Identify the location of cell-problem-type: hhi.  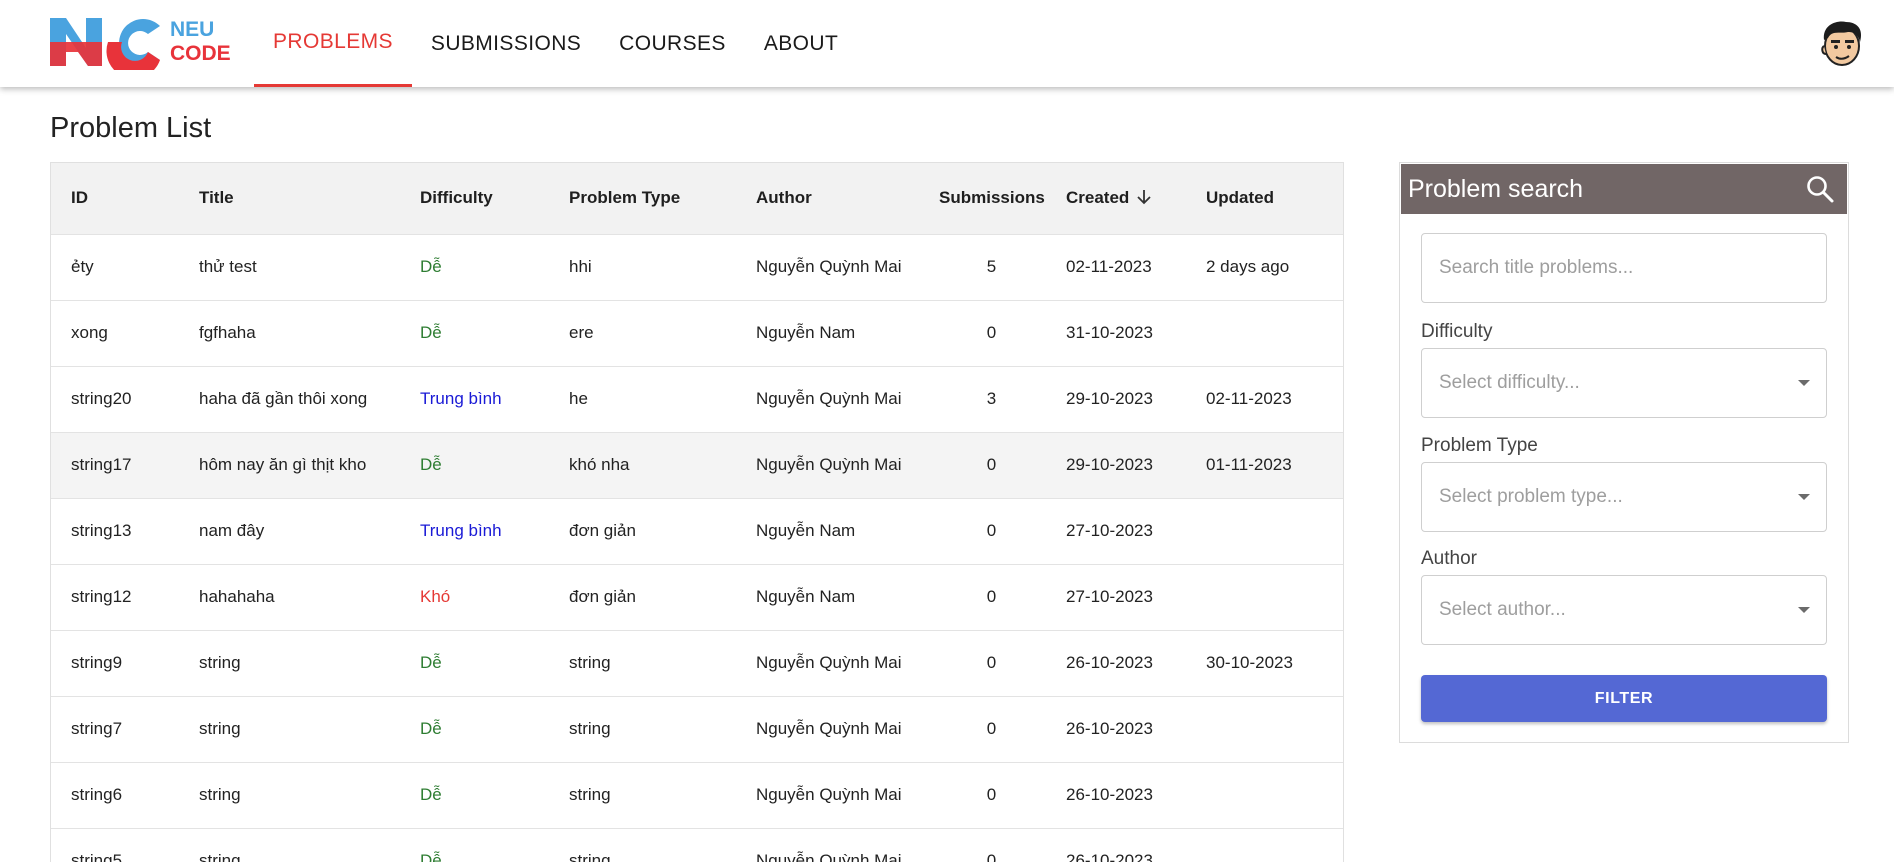
(580, 266).